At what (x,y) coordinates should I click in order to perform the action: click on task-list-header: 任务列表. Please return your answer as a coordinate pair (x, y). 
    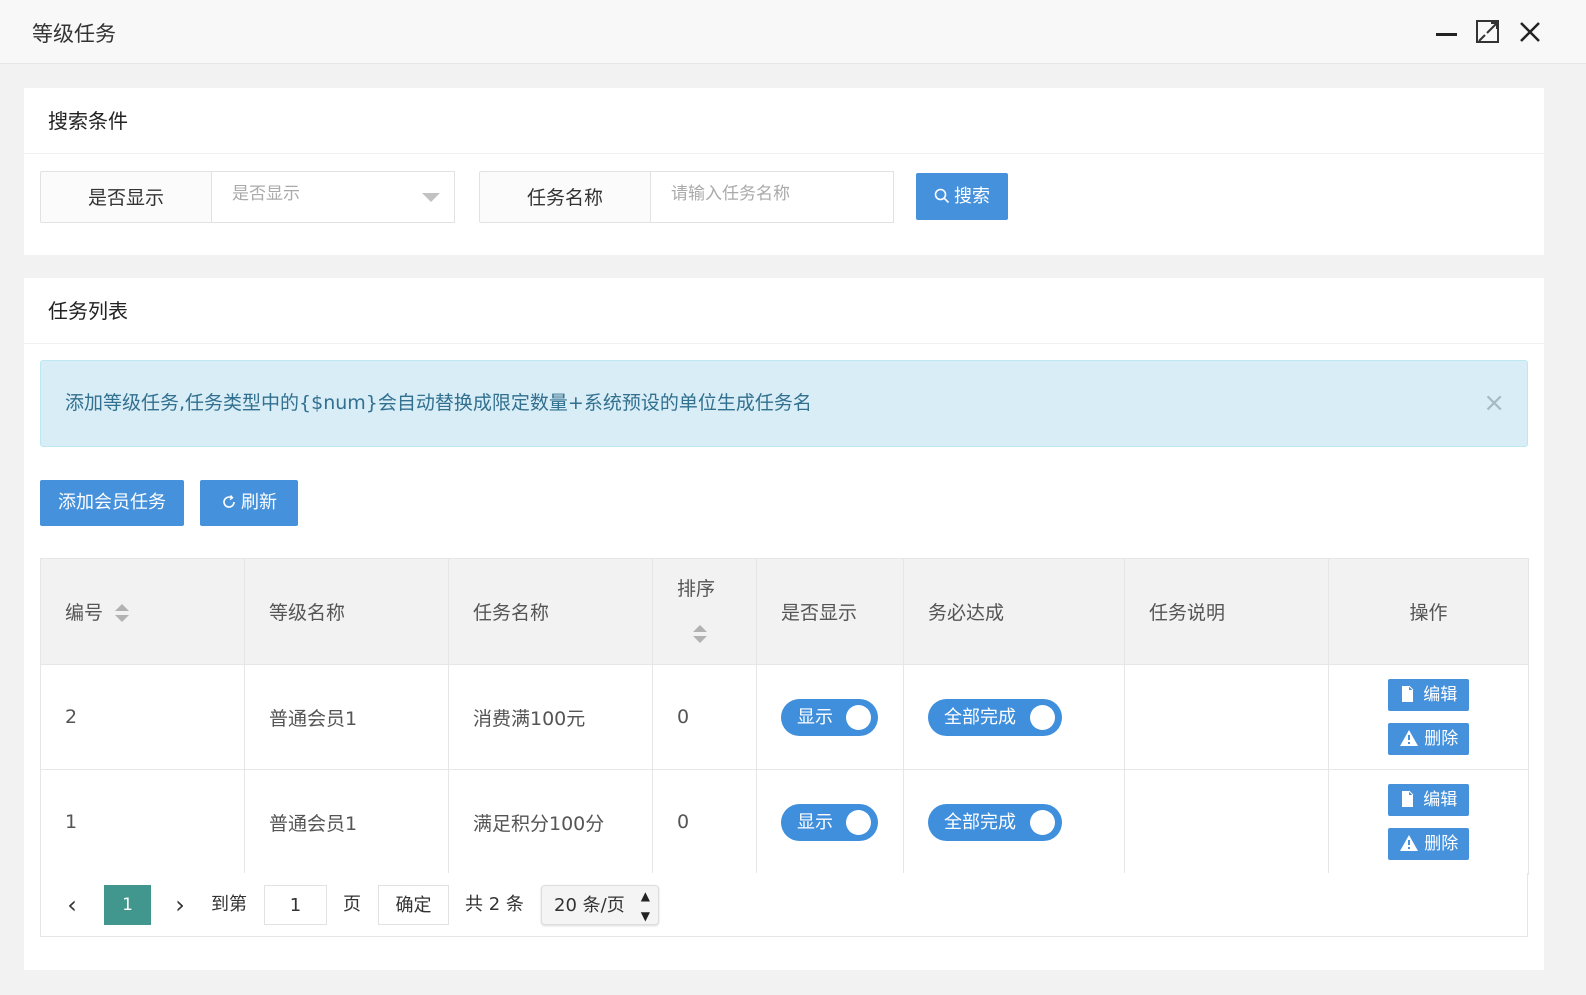
    Looking at the image, I should click on (784, 311).